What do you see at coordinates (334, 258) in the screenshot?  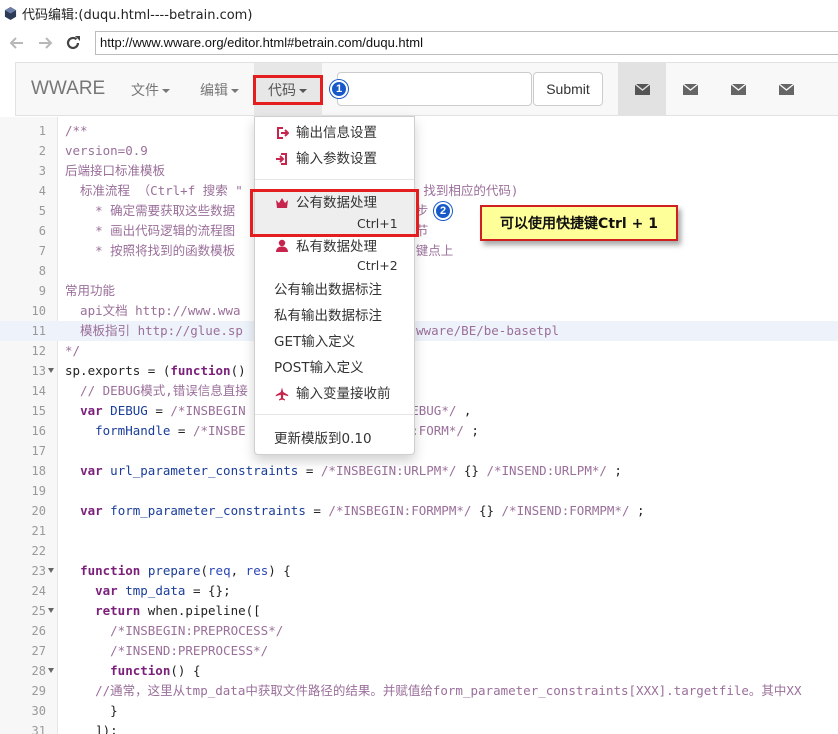 I see `menu-item-private-data: 私有数据处理 Ctrl+2` at bounding box center [334, 258].